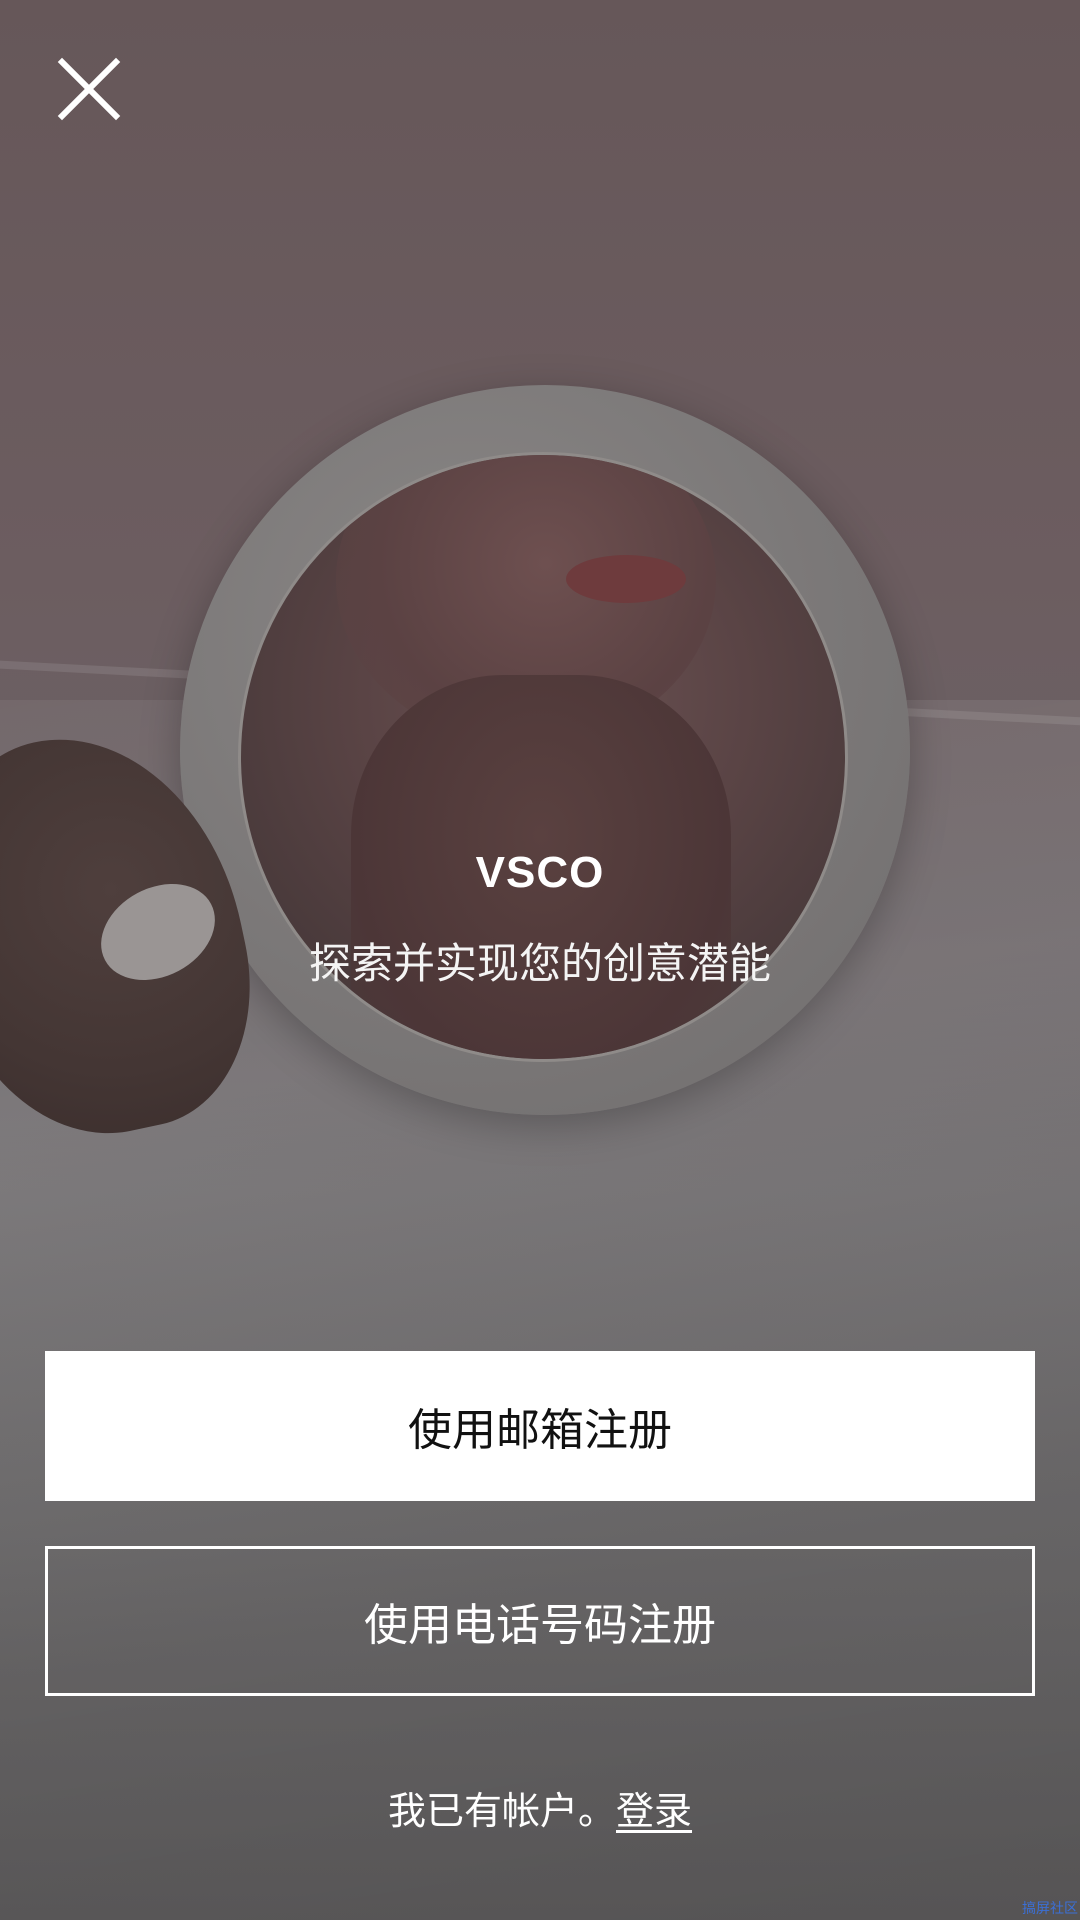  What do you see at coordinates (1050, 1909) in the screenshot?
I see `watermark: 搞屏社区` at bounding box center [1050, 1909].